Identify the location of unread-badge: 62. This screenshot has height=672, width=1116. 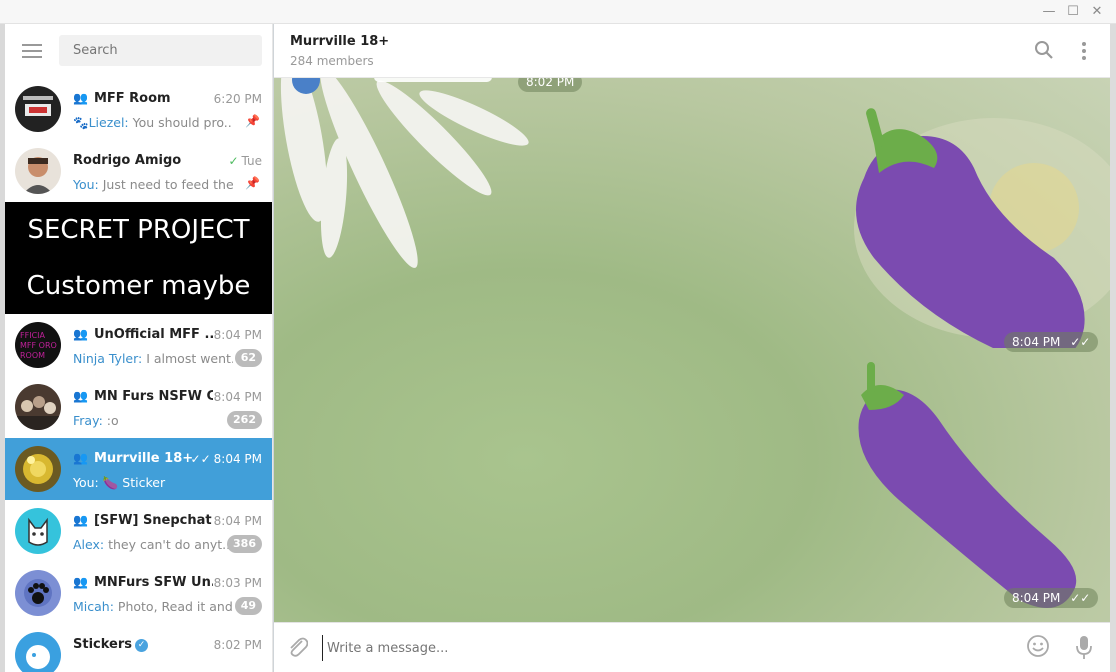
(248, 358).